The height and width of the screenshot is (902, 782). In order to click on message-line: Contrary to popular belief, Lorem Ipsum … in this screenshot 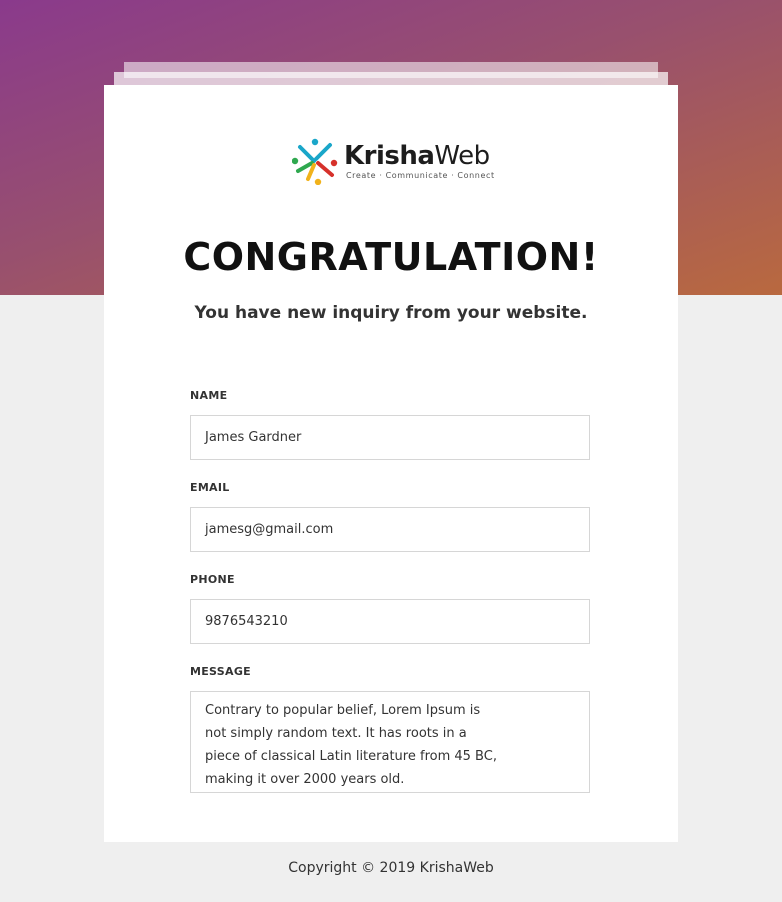, I will do `click(343, 710)`.